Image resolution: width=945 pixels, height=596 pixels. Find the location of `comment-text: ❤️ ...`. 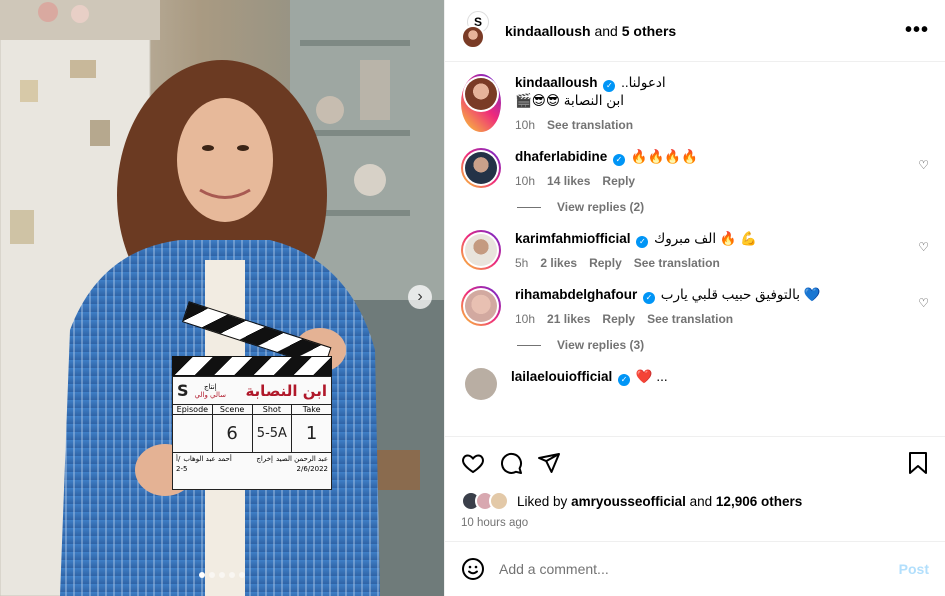

comment-text: ❤️ ... is located at coordinates (651, 376).